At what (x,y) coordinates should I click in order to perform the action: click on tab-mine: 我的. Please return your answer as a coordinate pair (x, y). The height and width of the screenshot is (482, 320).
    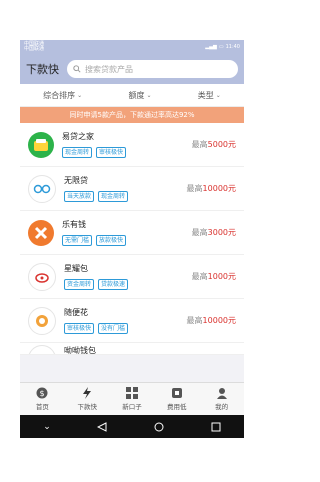
    Looking at the image, I should click on (221, 399).